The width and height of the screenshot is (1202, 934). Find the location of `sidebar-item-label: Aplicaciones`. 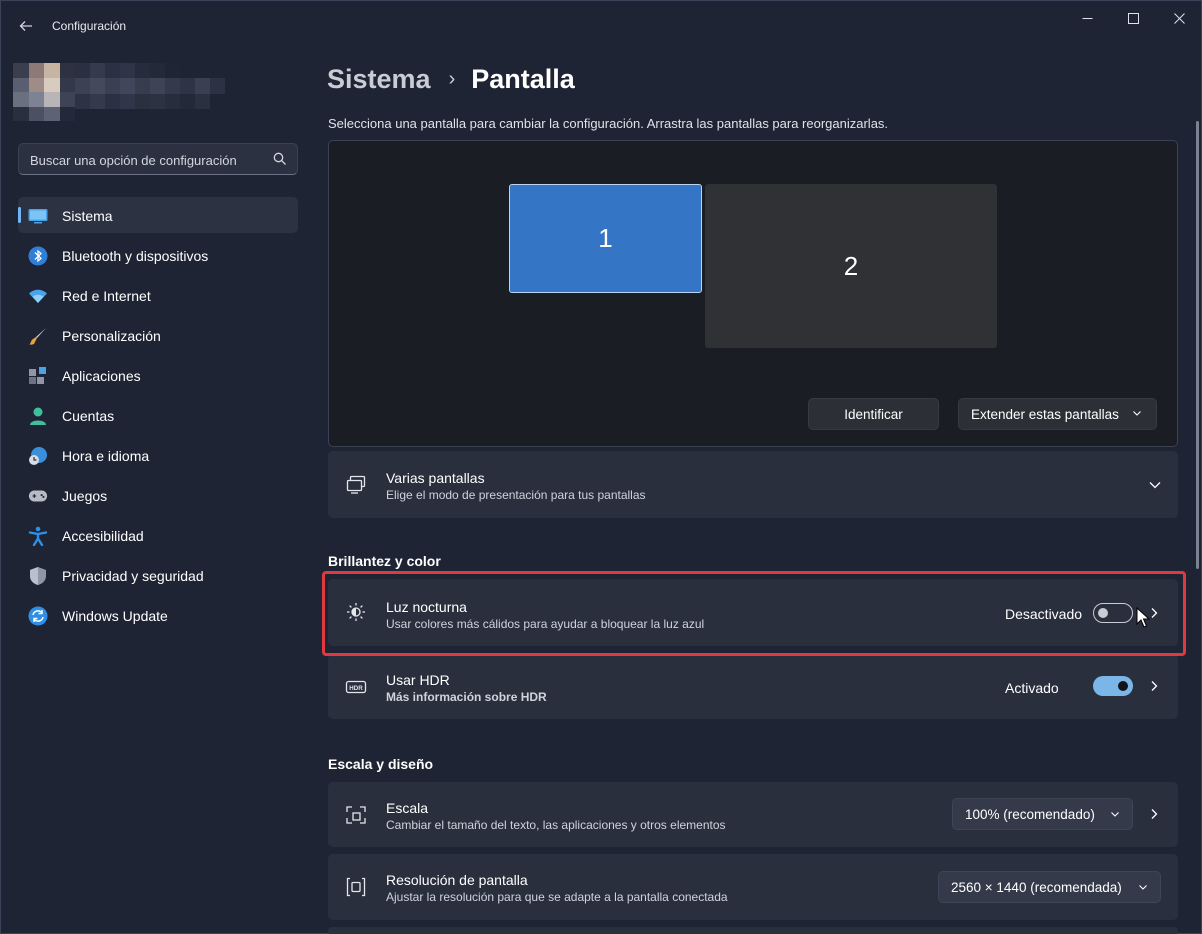

sidebar-item-label: Aplicaciones is located at coordinates (101, 376).